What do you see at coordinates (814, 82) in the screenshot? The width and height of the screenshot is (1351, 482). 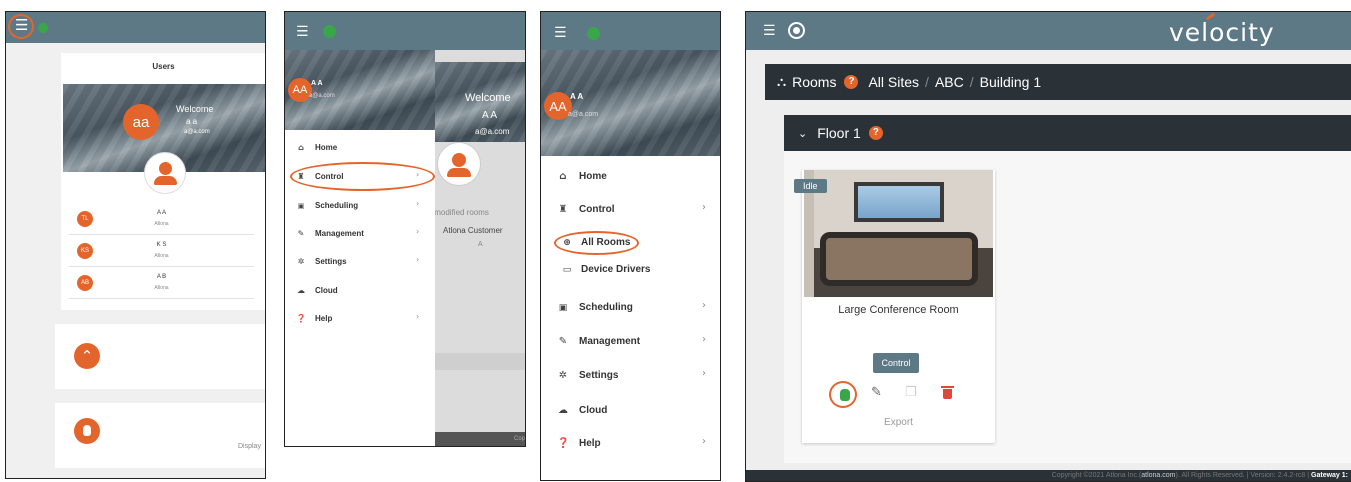 I see `breadcrumb-section: Rooms` at bounding box center [814, 82].